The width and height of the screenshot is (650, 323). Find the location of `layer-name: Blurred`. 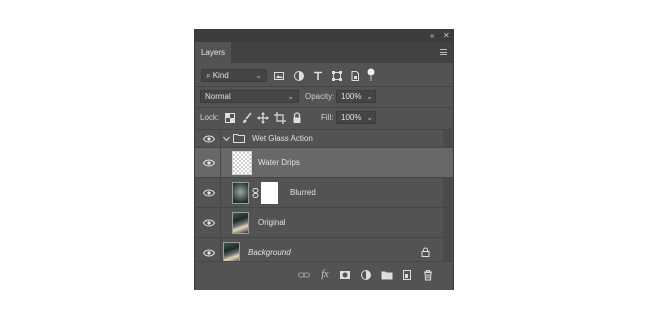

layer-name: Blurred is located at coordinates (303, 192).